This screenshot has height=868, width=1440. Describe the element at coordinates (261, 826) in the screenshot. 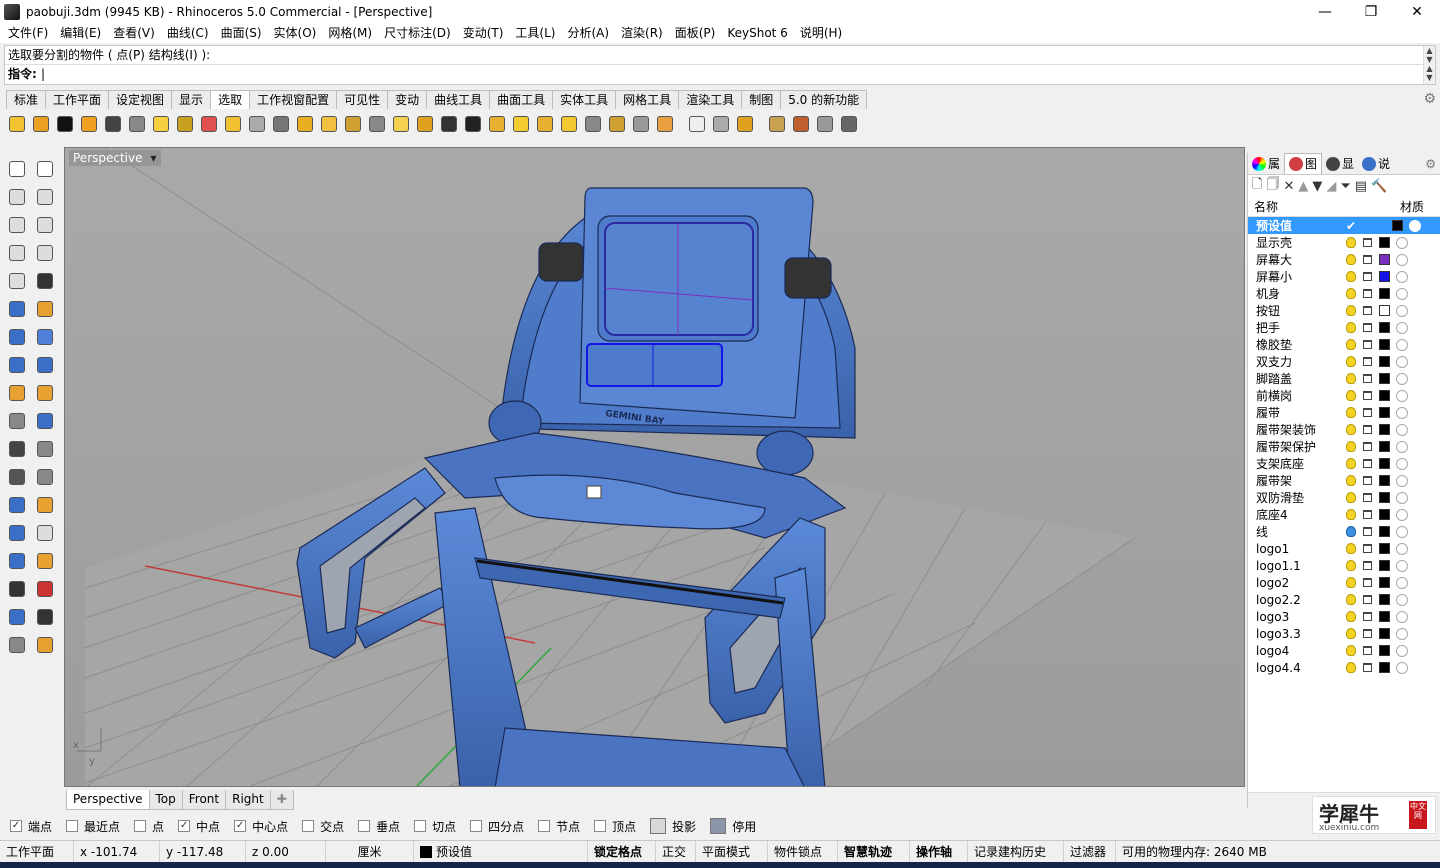

I see `osnap-4: ✓ 中心点` at that location.